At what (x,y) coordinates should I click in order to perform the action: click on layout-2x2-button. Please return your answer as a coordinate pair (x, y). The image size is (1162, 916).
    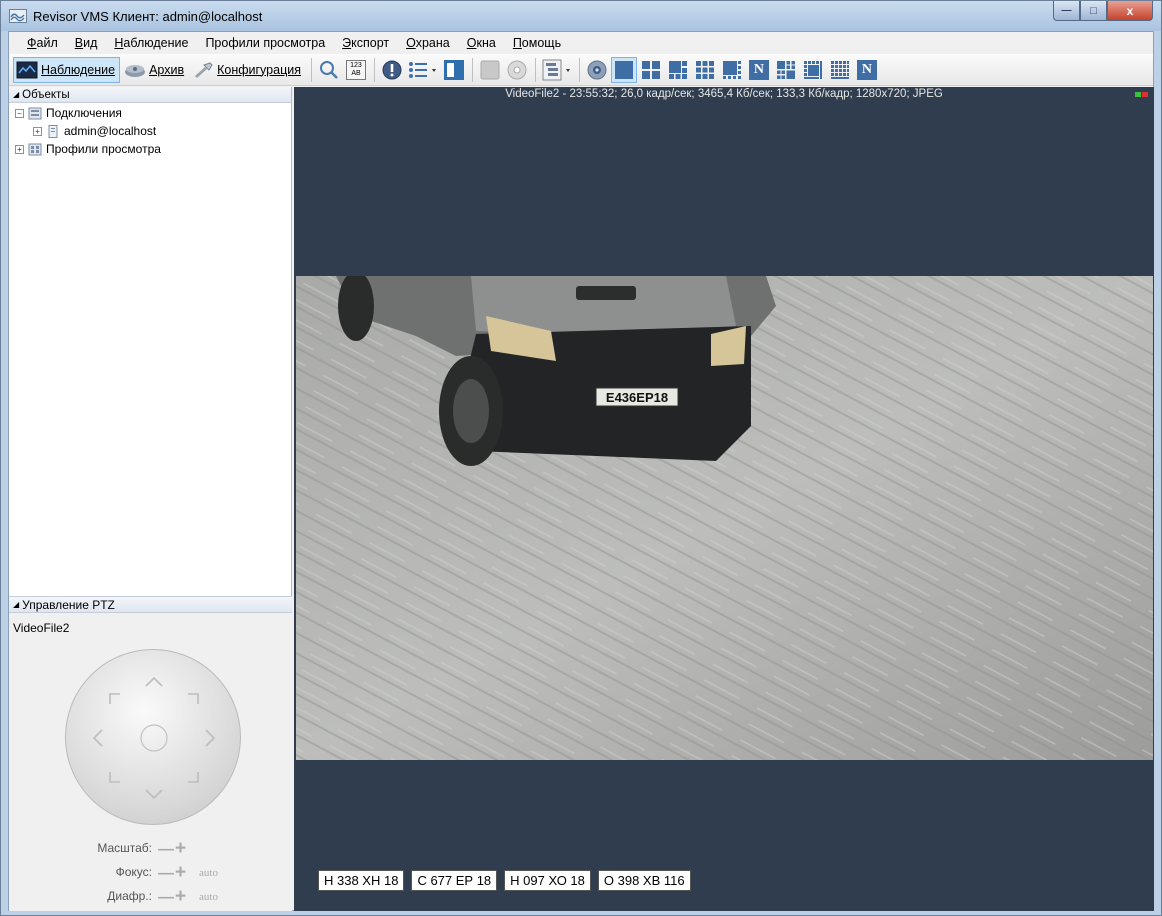
    Looking at the image, I should click on (651, 70).